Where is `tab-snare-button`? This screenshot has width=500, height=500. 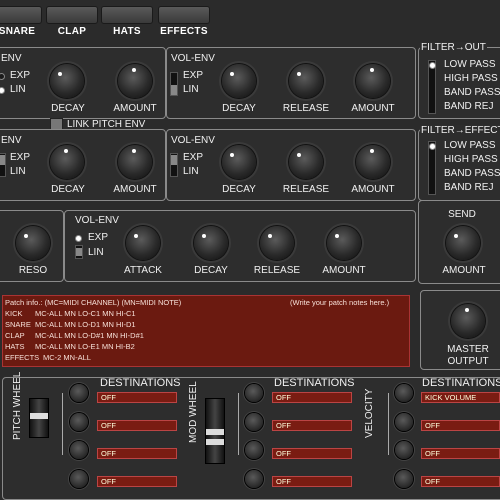
tab-snare-button is located at coordinates (21, 15).